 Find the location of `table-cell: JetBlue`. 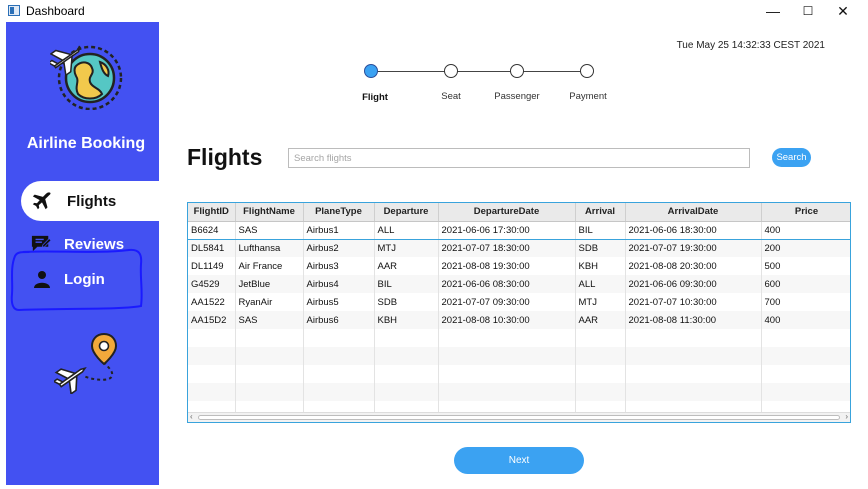

table-cell: JetBlue is located at coordinates (269, 284).